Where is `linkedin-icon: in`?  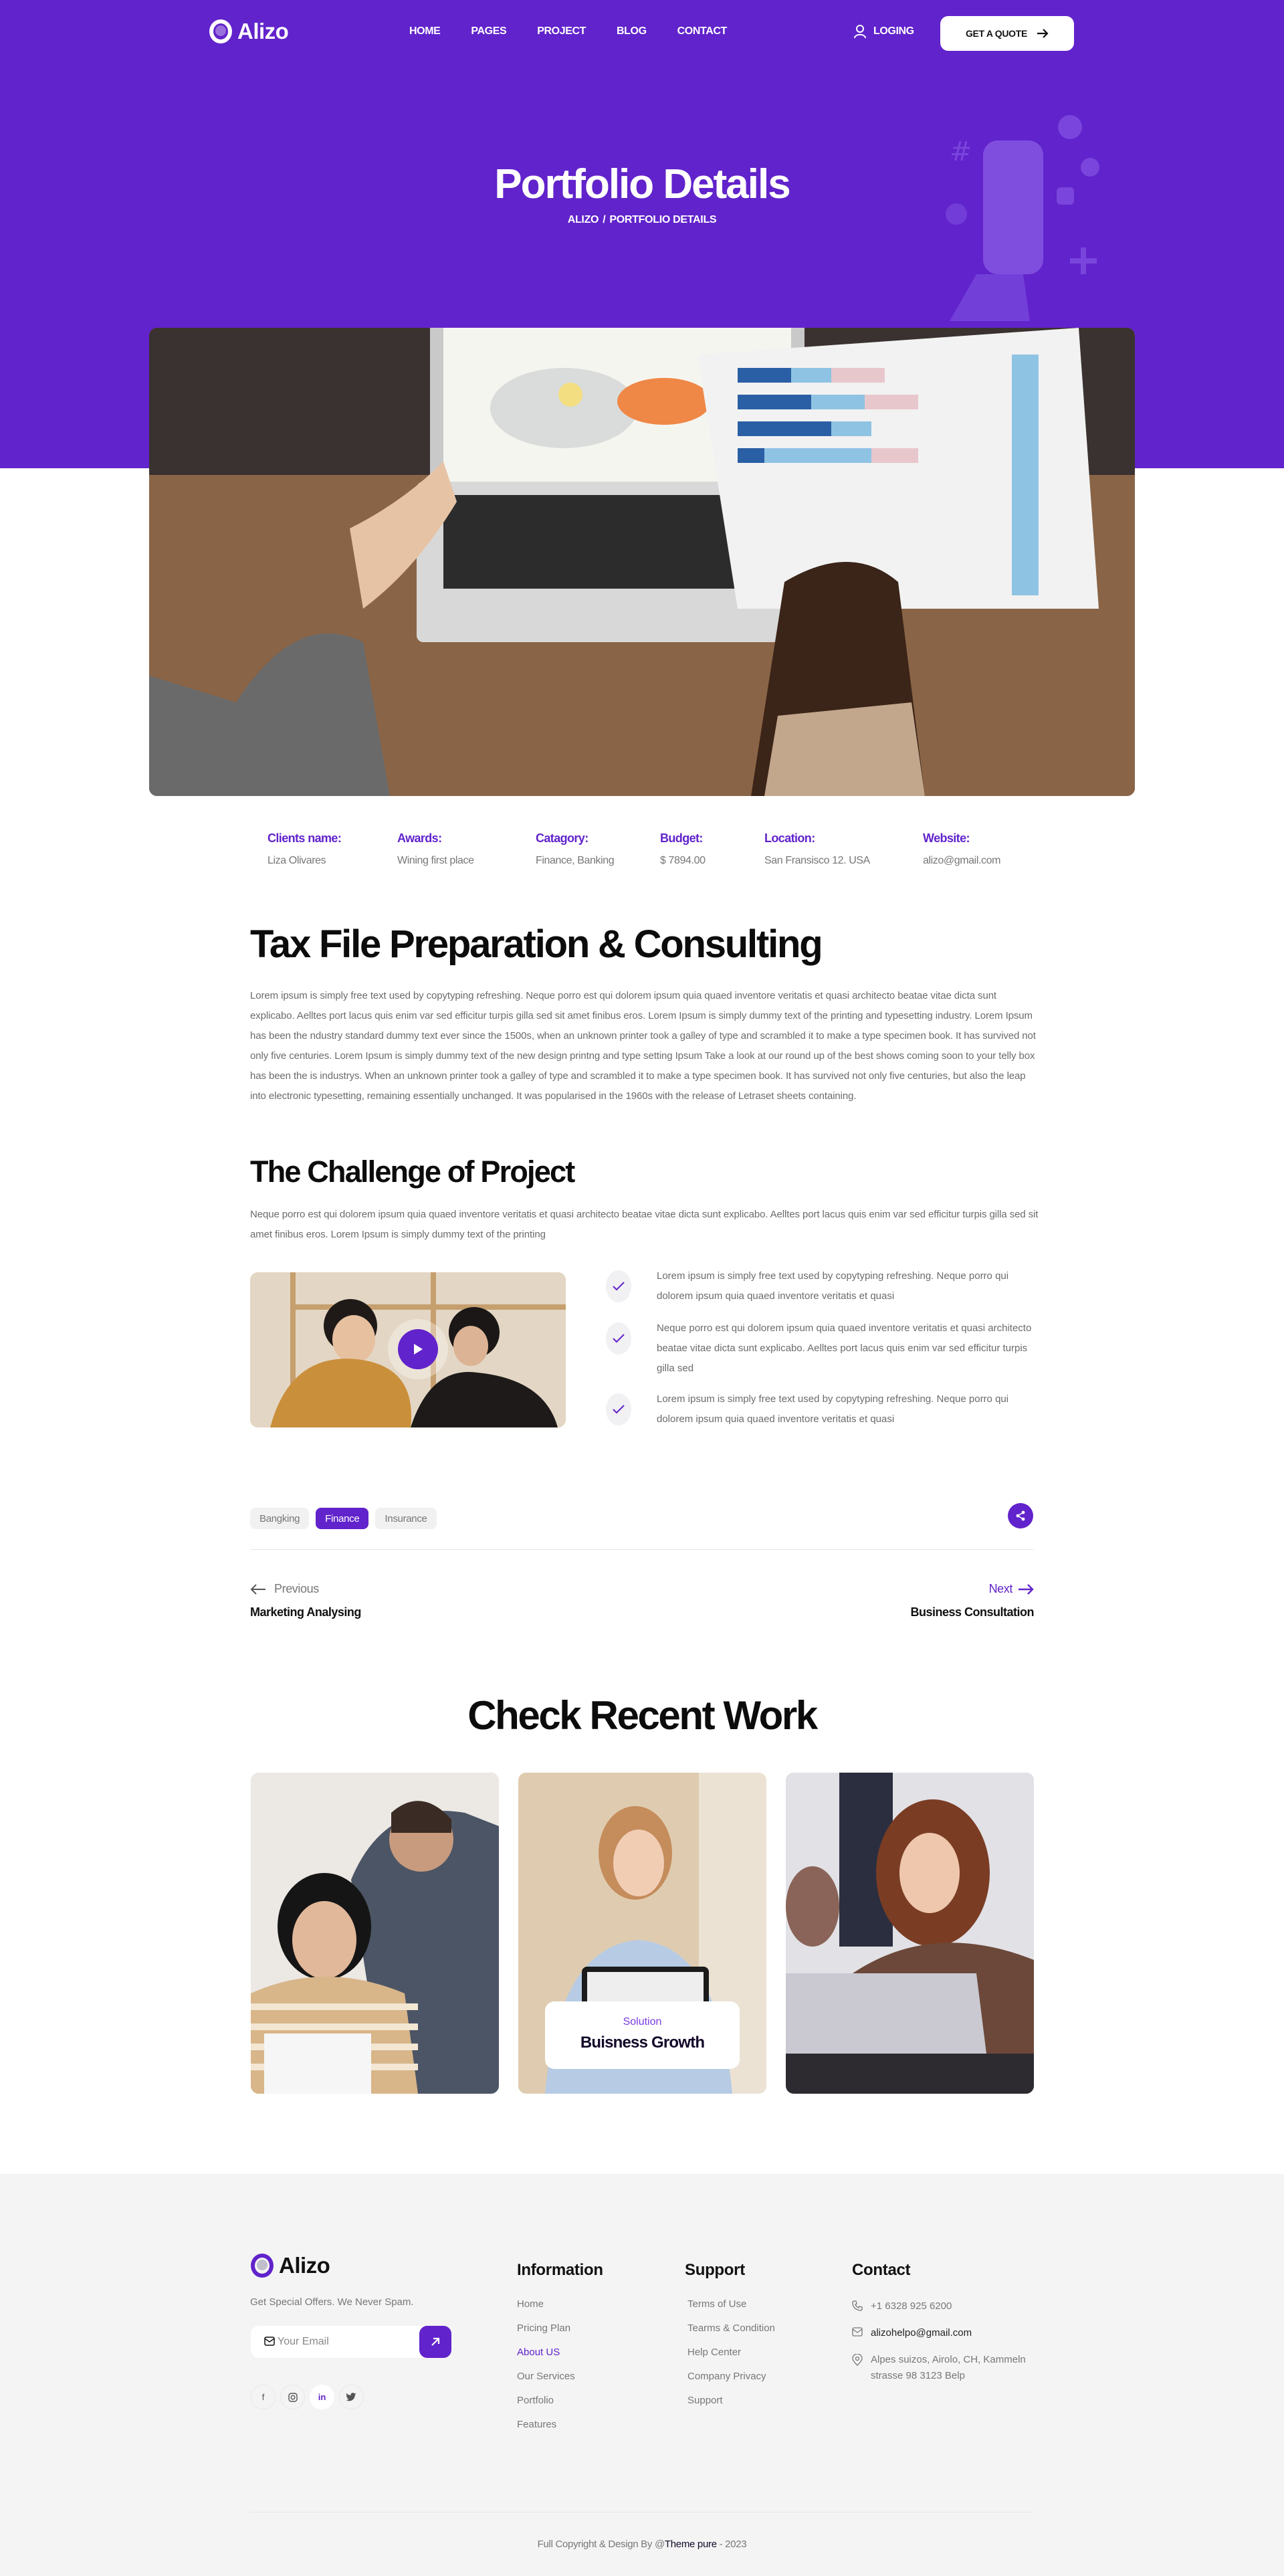
linkedin-icon: in is located at coordinates (322, 2397).